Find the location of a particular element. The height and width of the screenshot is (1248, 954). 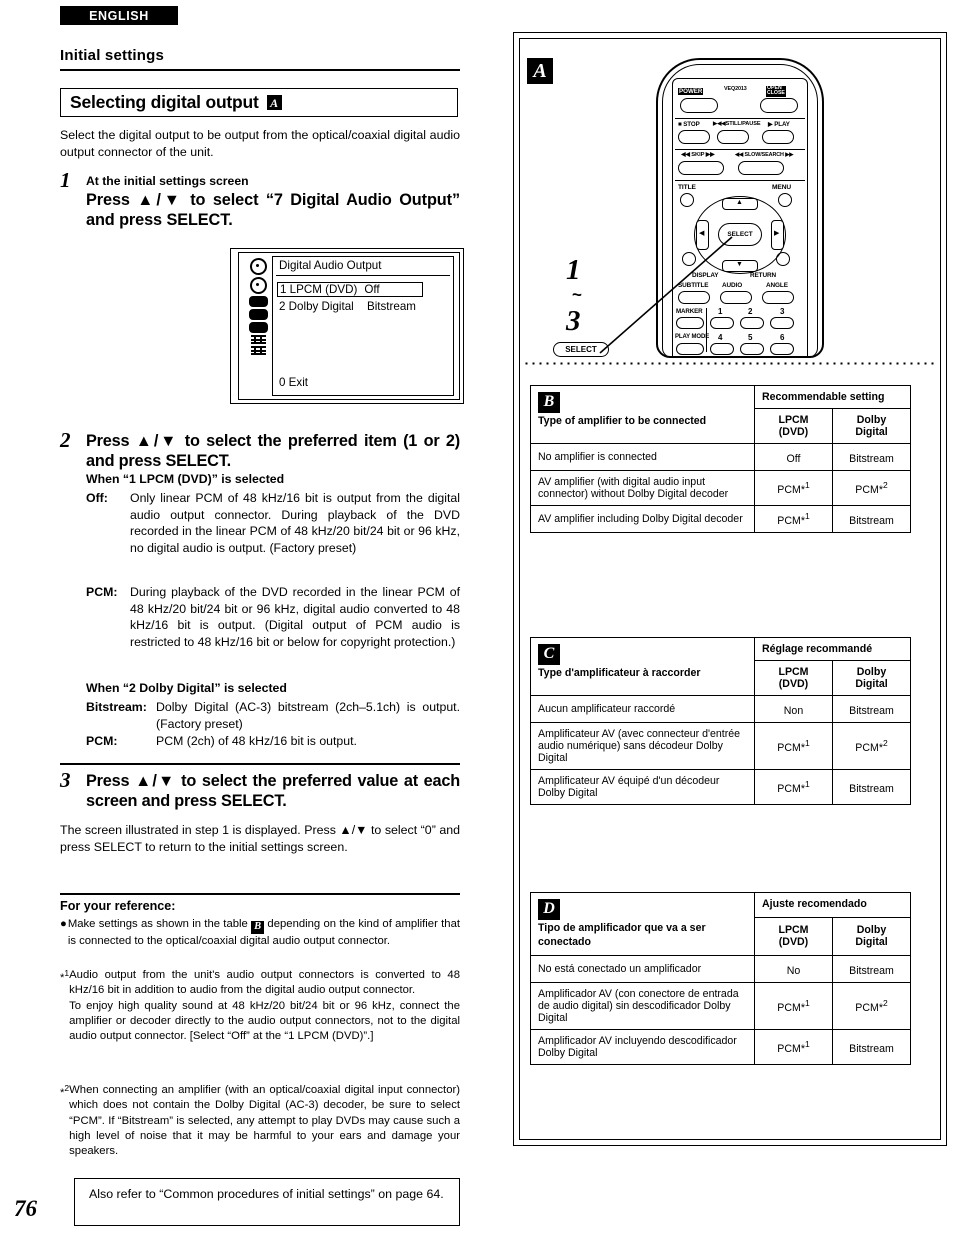

figure-a-badge: A is located at coordinates (540, 71).